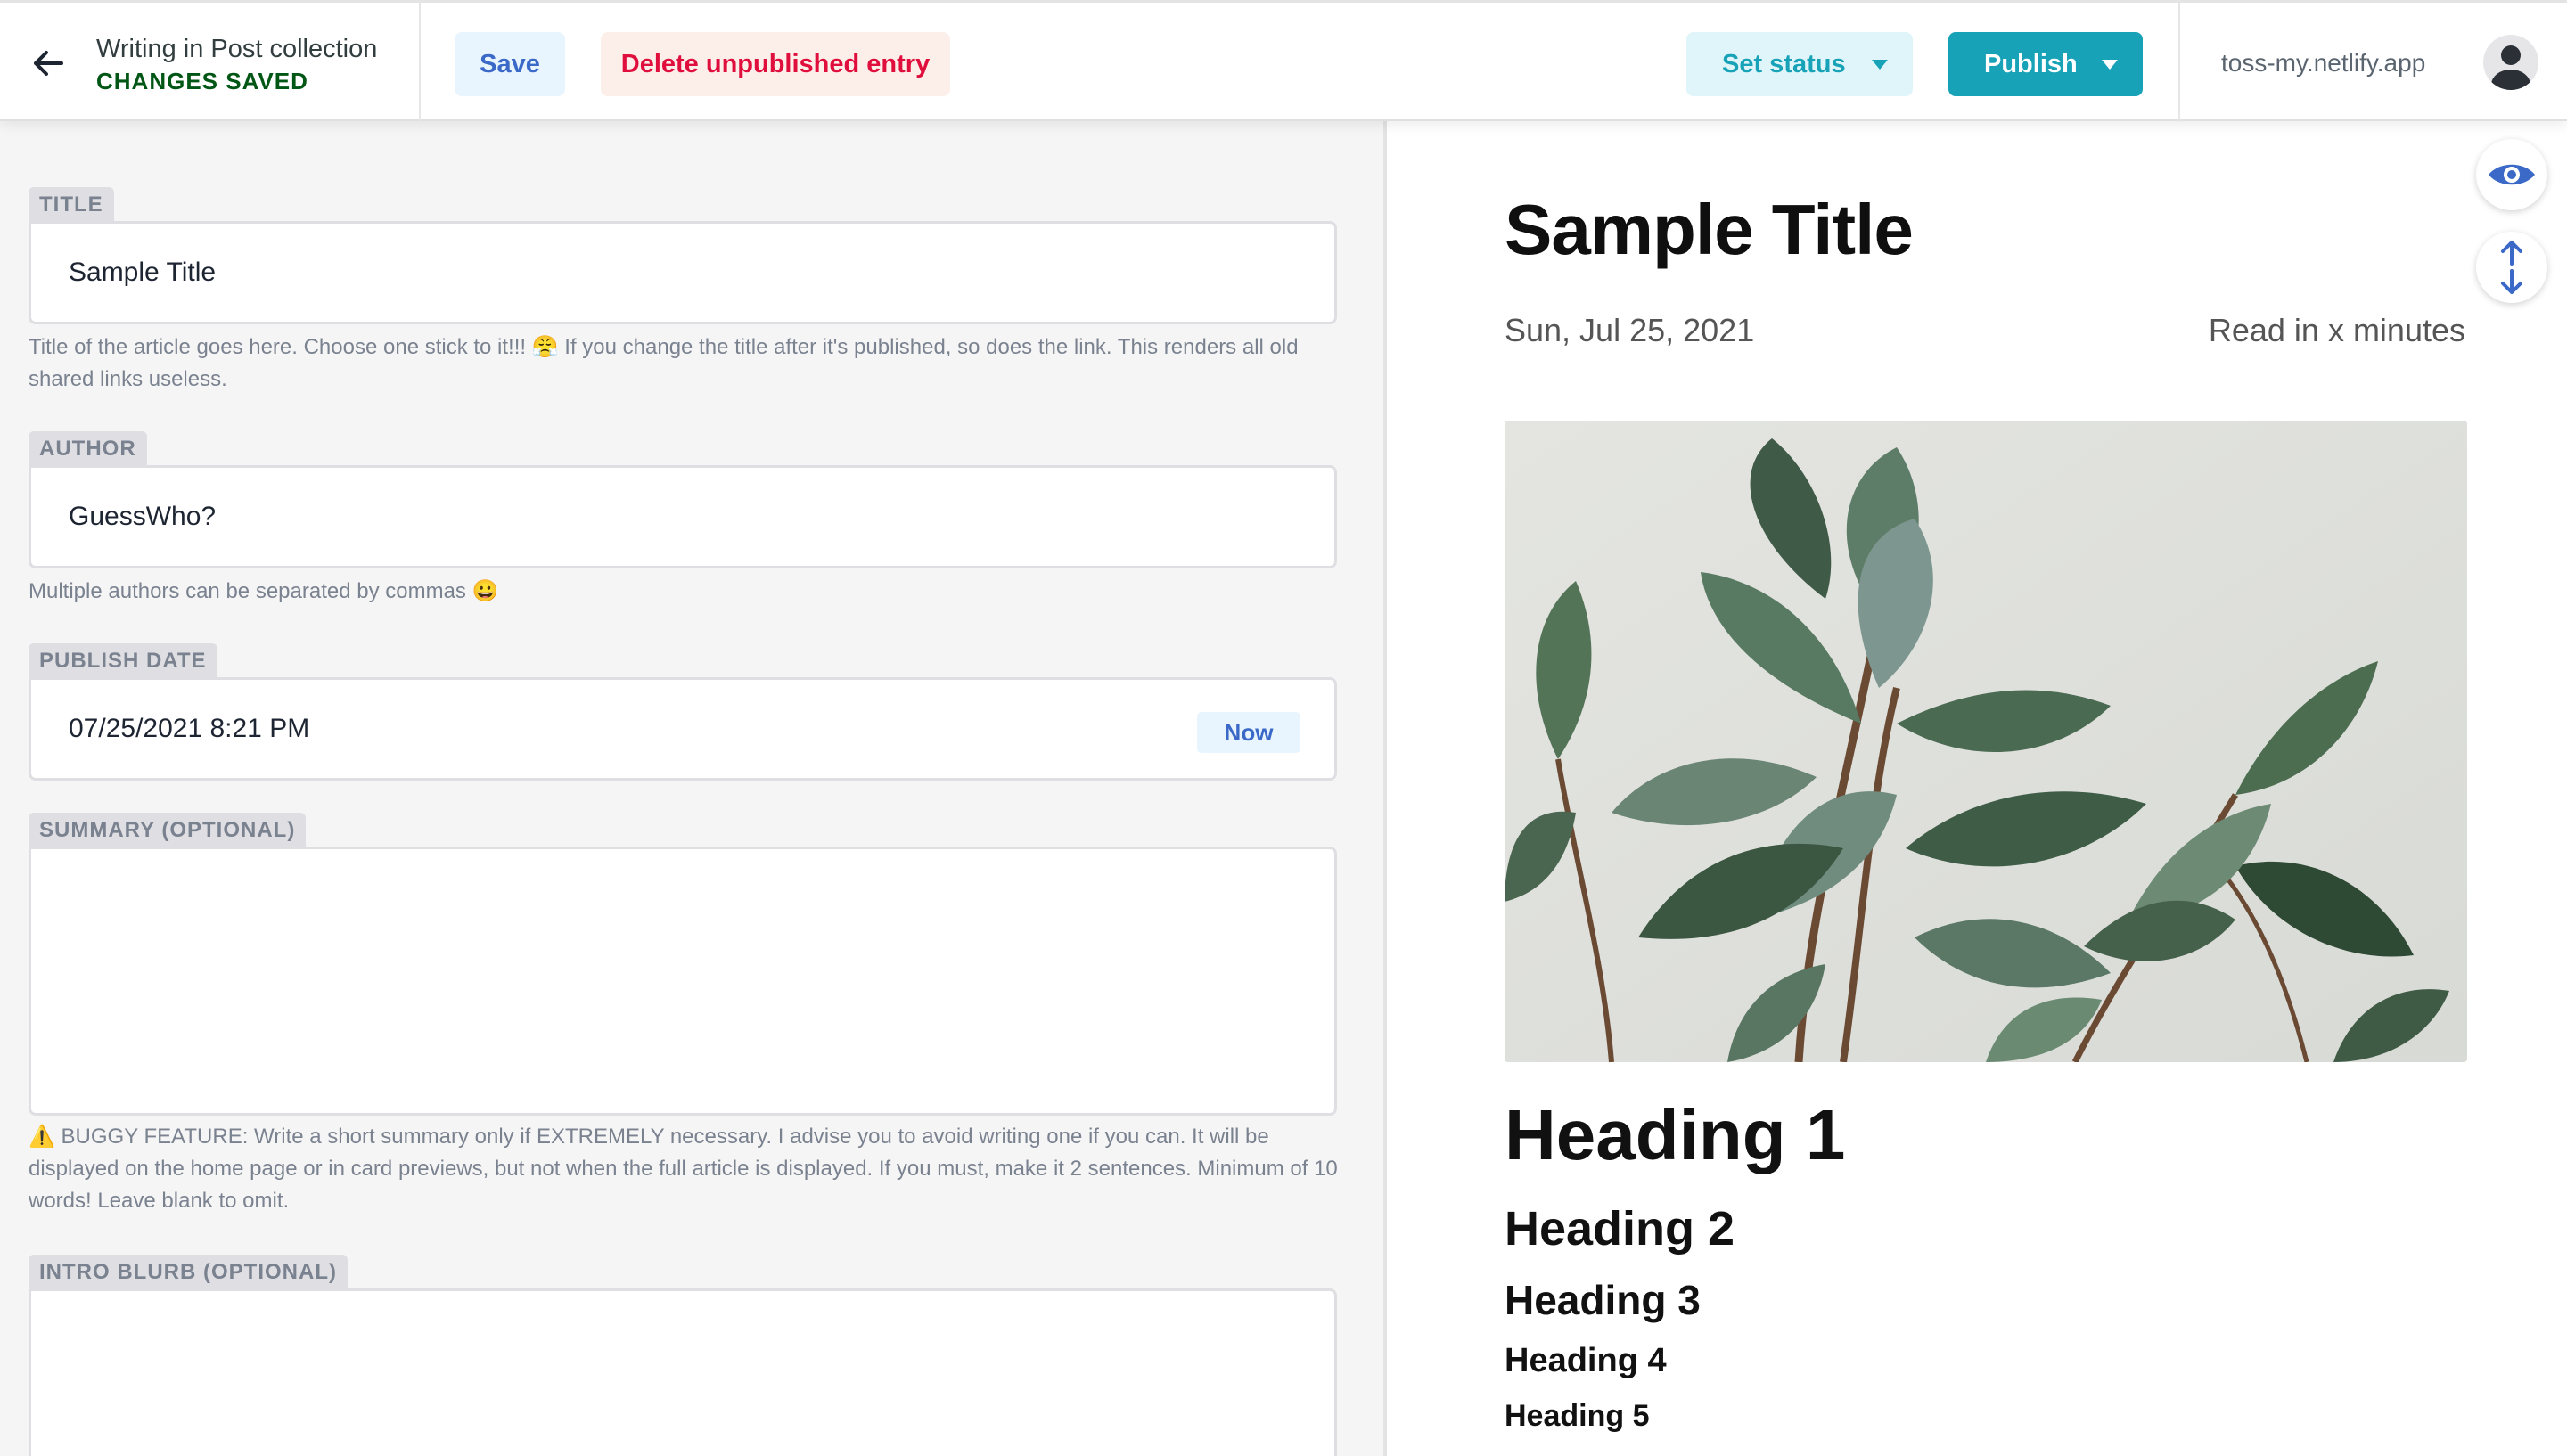  Describe the element at coordinates (2336, 330) in the screenshot. I see `preview-read-time: Read in x minutes` at that location.